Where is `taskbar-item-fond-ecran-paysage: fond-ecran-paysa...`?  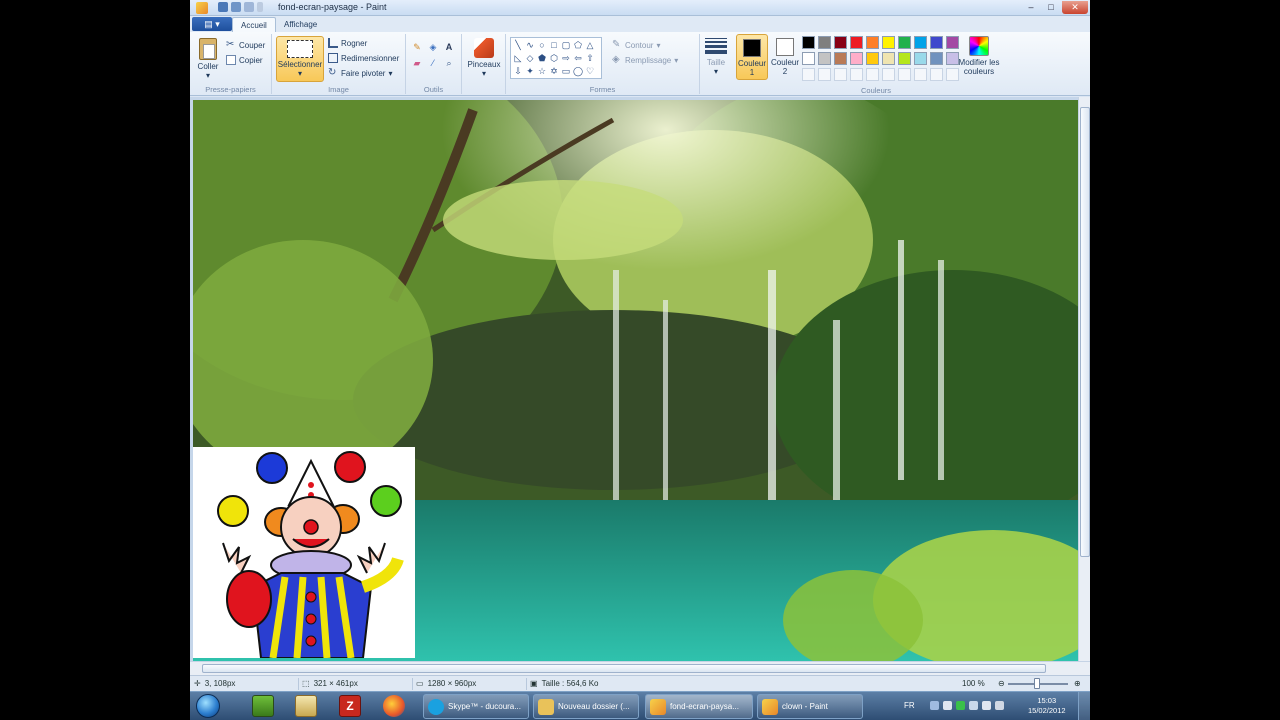
taskbar-item-fond-ecran-paysage: fond-ecran-paysa... is located at coordinates (699, 706).